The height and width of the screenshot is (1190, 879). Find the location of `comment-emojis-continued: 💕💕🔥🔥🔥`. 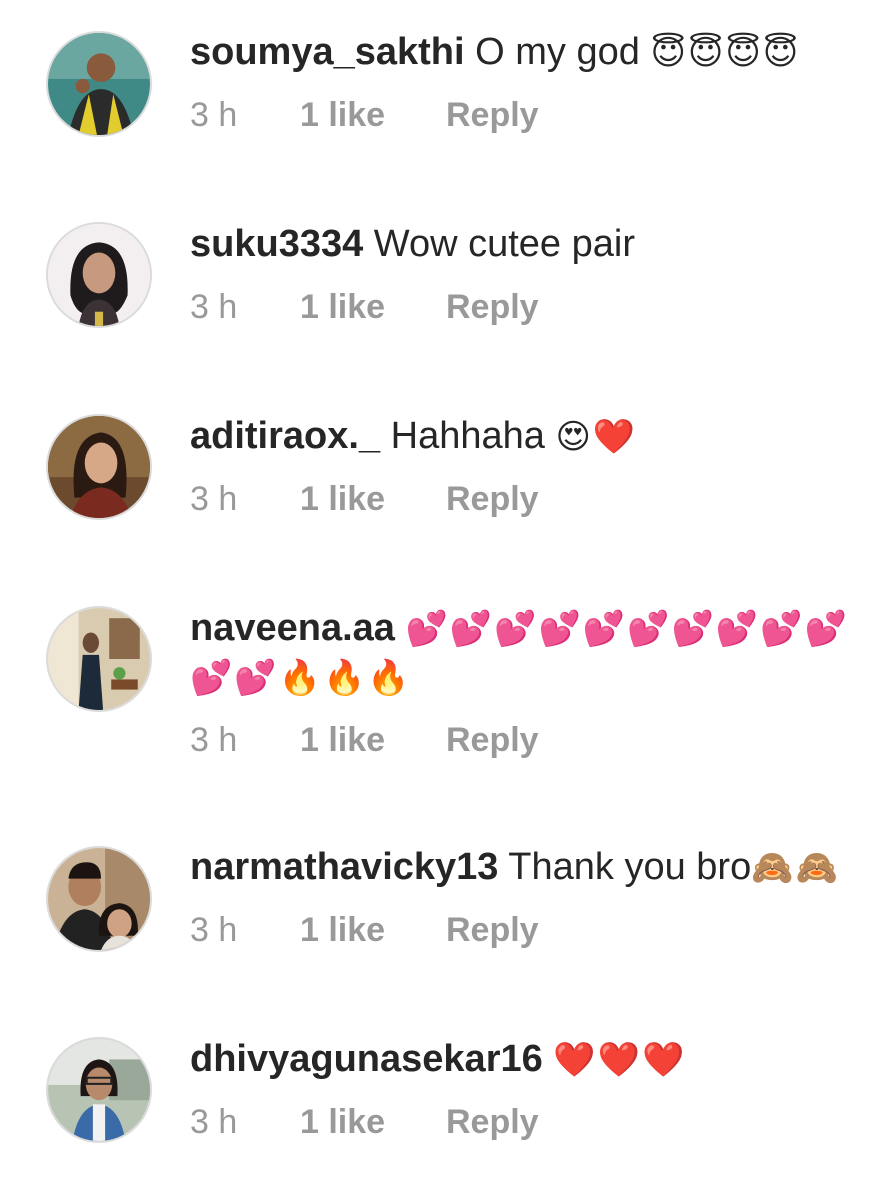

comment-emojis-continued: 💕💕🔥🔥🔥 is located at coordinates (301, 678).